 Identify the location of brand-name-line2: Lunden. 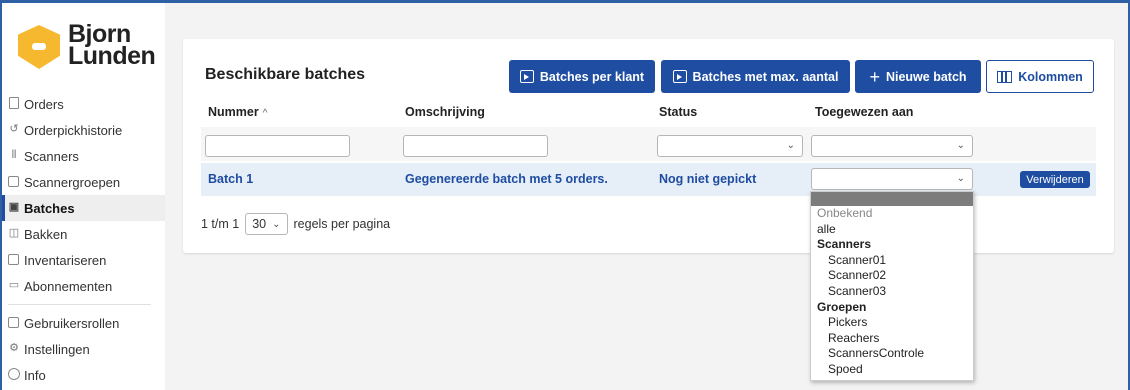
(112, 56).